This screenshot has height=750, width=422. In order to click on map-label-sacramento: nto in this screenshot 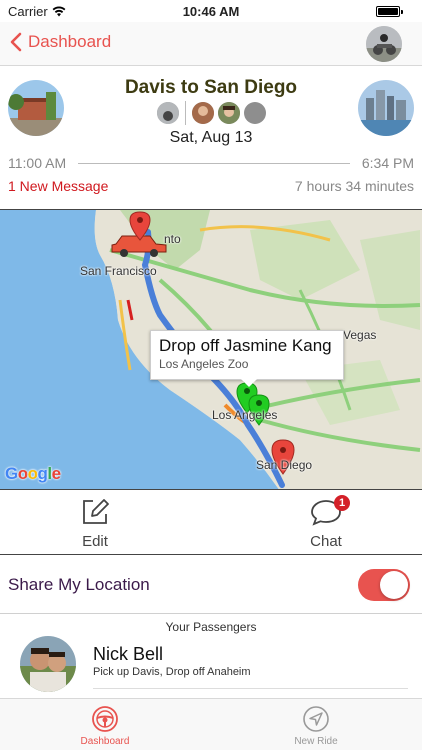, I will do `click(172, 239)`.